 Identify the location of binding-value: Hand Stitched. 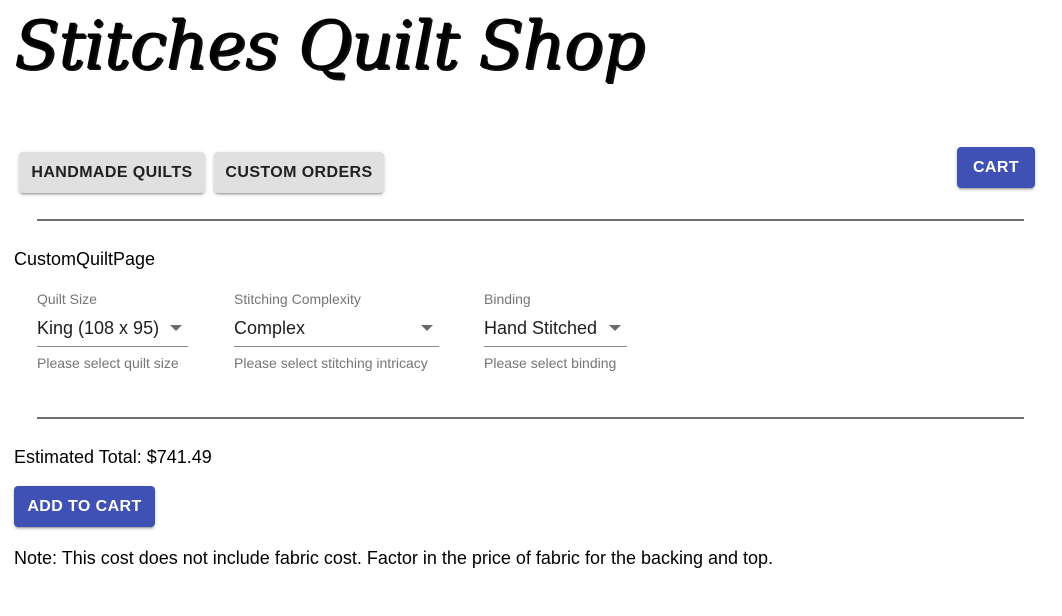
(541, 328).